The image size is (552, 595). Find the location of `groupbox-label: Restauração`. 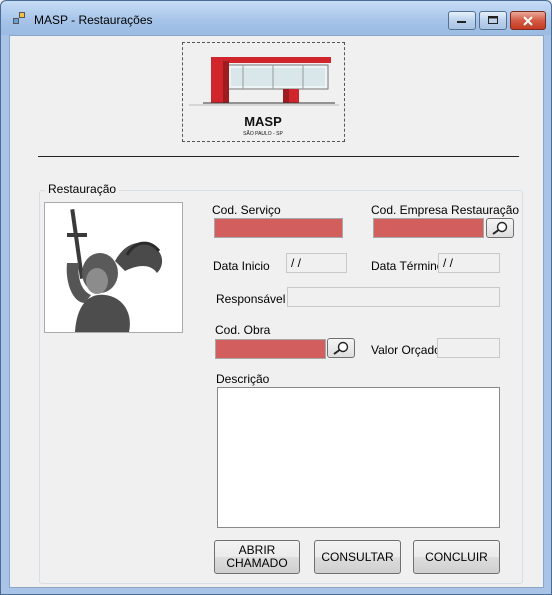

groupbox-label: Restauração is located at coordinates (82, 189).